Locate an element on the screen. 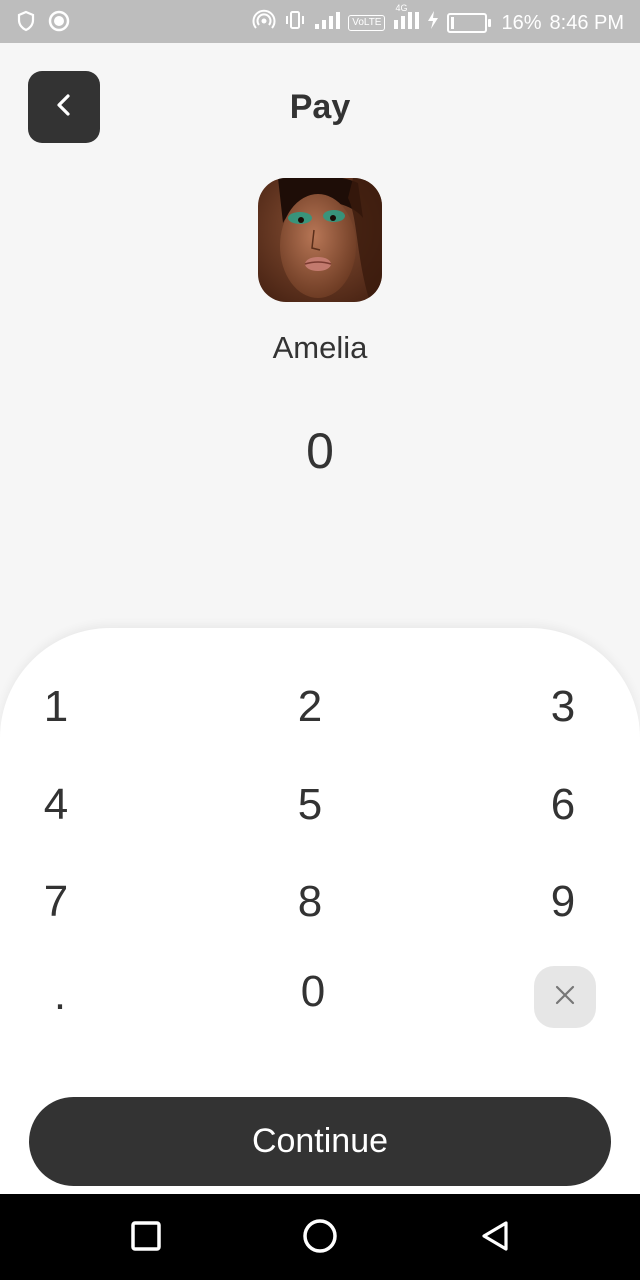 Image resolution: width=640 pixels, height=1280 pixels. delete-key is located at coordinates (565, 997).